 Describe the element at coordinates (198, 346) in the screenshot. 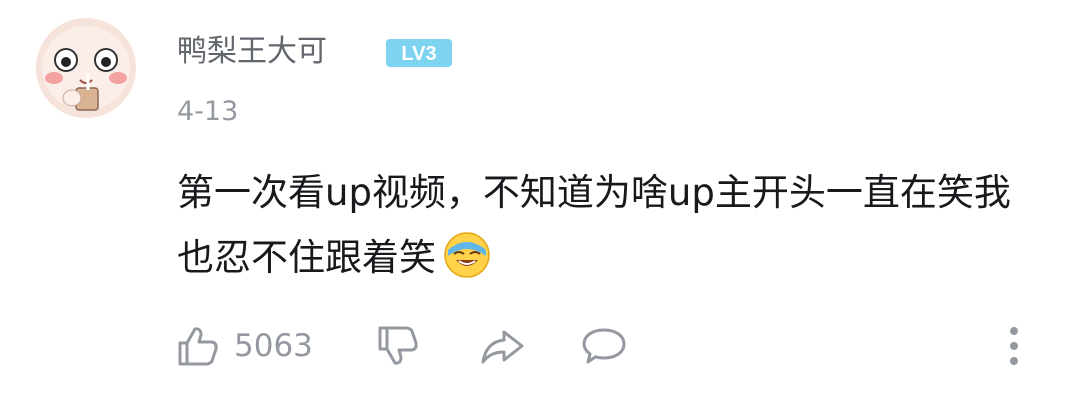

I see `thumbs-up-icon` at that location.